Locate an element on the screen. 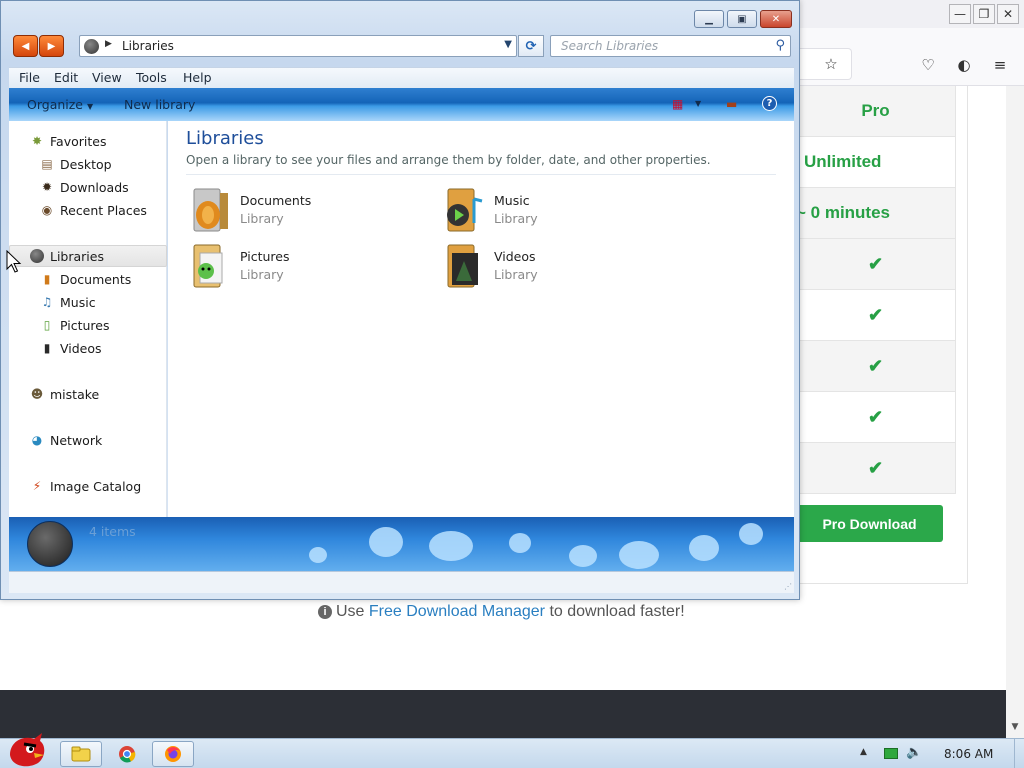  libraries-icon is located at coordinates (37, 256).